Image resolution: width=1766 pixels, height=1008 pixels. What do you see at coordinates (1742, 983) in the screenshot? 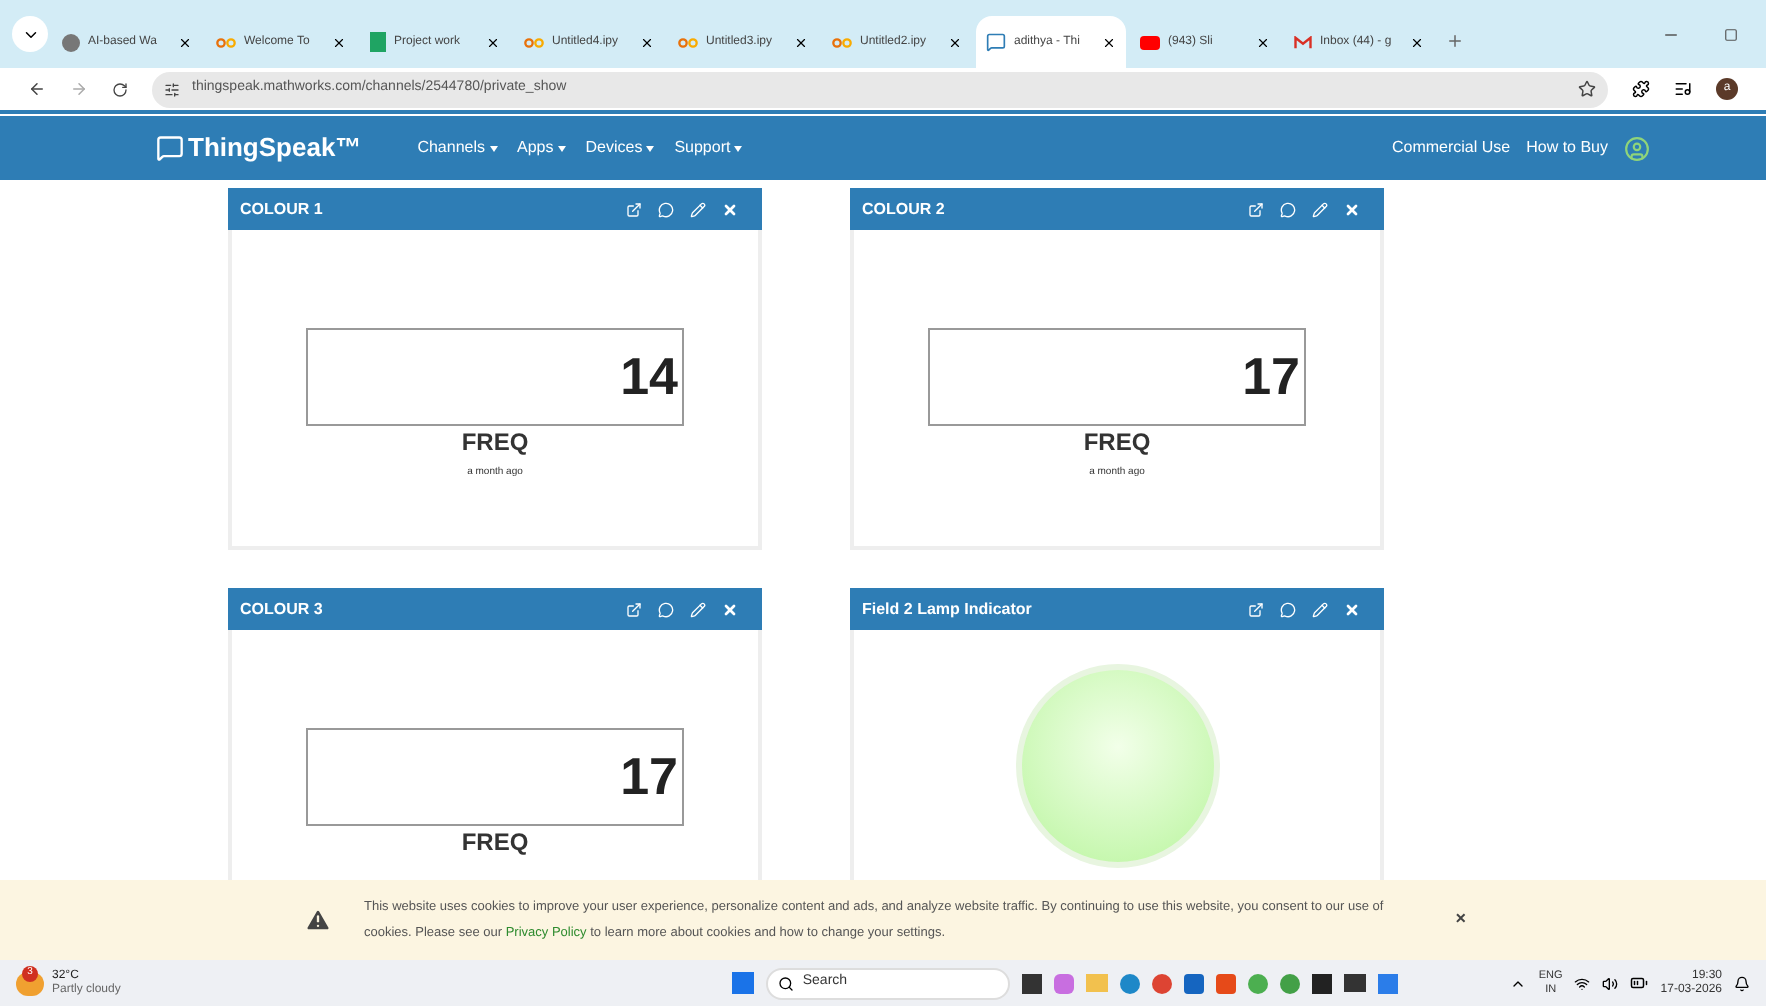
I see `notification-bell-icon` at bounding box center [1742, 983].